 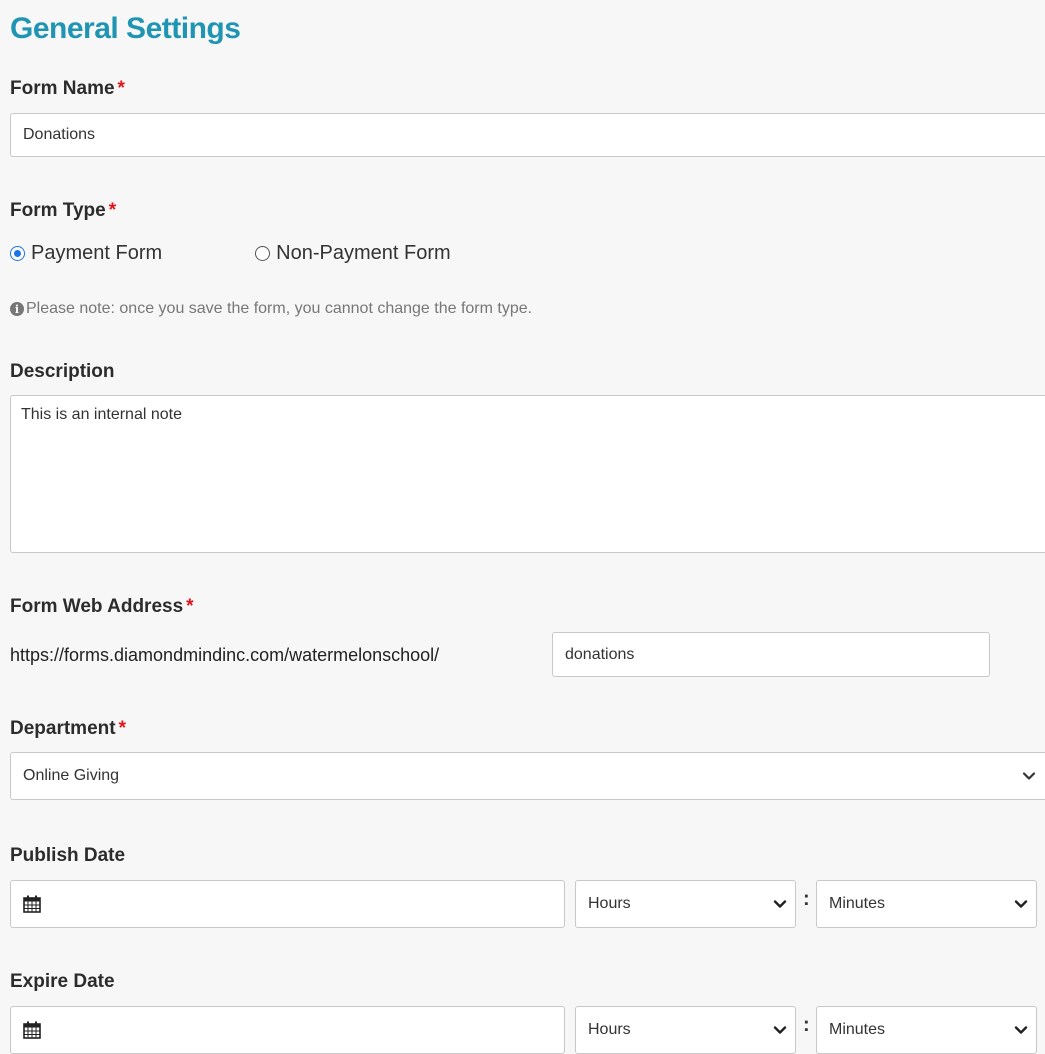 I want to click on publish-minutes-select: Minutes, so click(x=926, y=904).